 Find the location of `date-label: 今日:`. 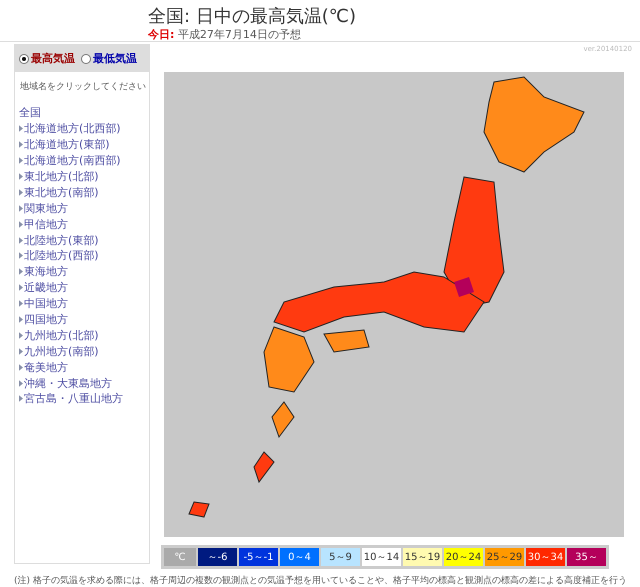

date-label: 今日: is located at coordinates (161, 34).